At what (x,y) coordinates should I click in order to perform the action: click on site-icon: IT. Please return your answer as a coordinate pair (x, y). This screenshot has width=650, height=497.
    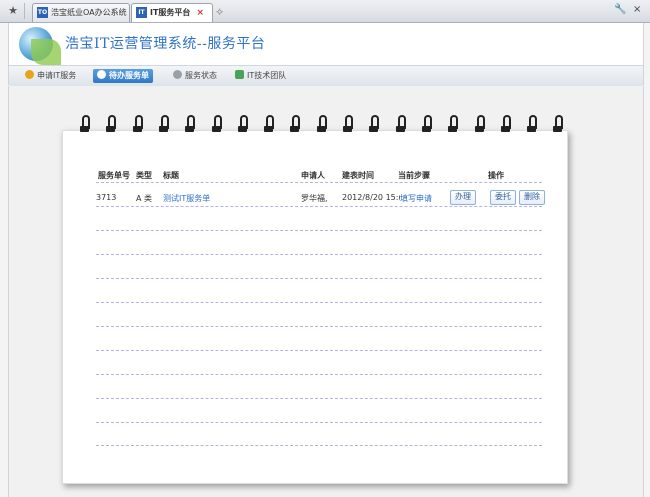
    Looking at the image, I should click on (141, 12).